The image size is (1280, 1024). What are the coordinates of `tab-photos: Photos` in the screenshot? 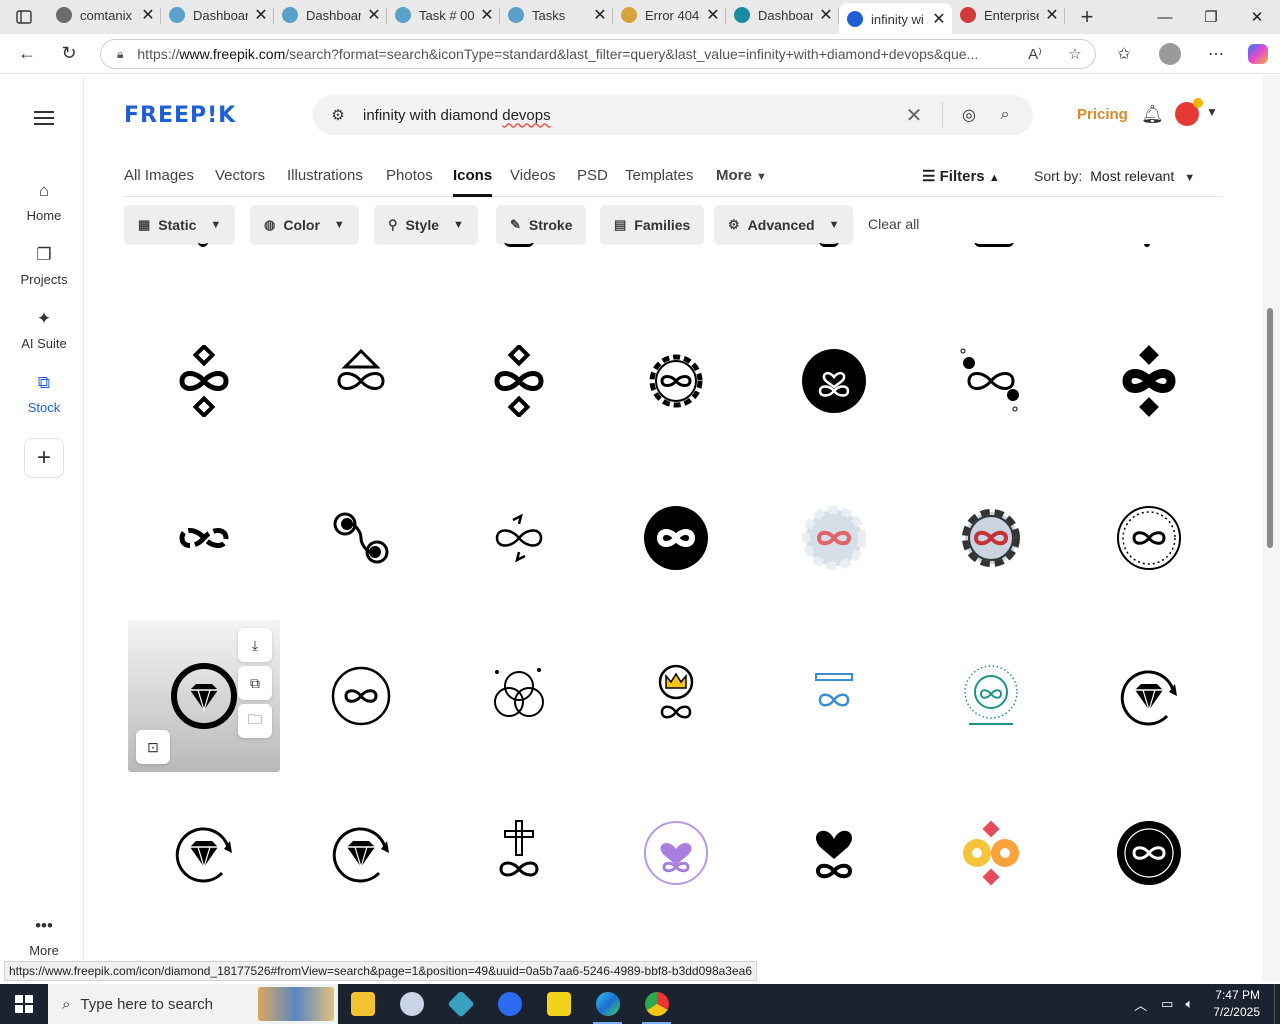 It's located at (409, 175).